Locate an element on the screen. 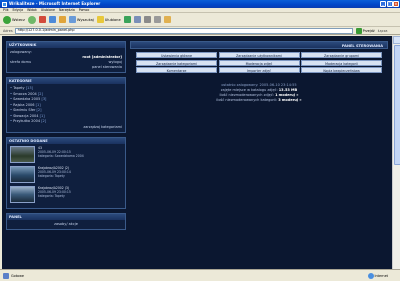 This screenshot has width=400, height=281. search-button: Wyszukaj is located at coordinates (81, 19).